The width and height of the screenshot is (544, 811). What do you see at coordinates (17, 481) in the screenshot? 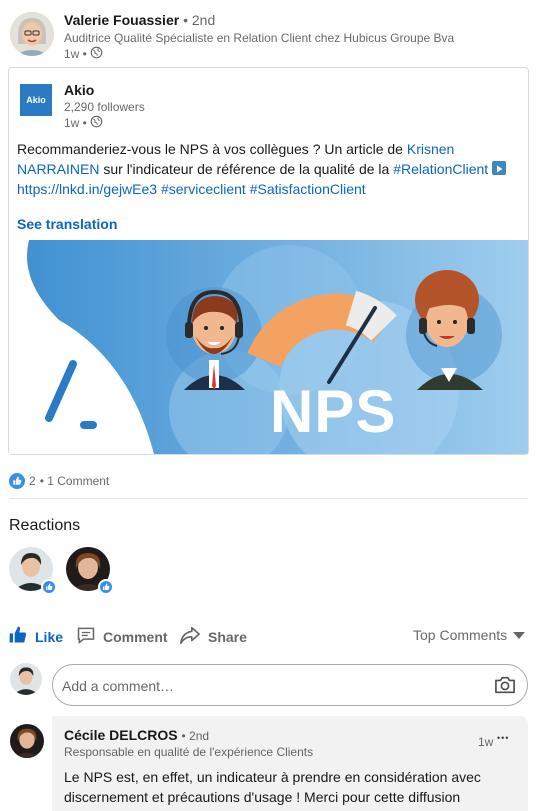
I see `like-reaction-icon` at bounding box center [17, 481].